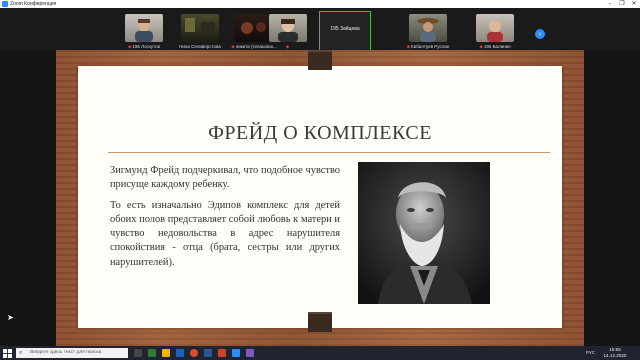  Describe the element at coordinates (615, 355) in the screenshot. I see `clock-date: 14.12.2020` at that location.